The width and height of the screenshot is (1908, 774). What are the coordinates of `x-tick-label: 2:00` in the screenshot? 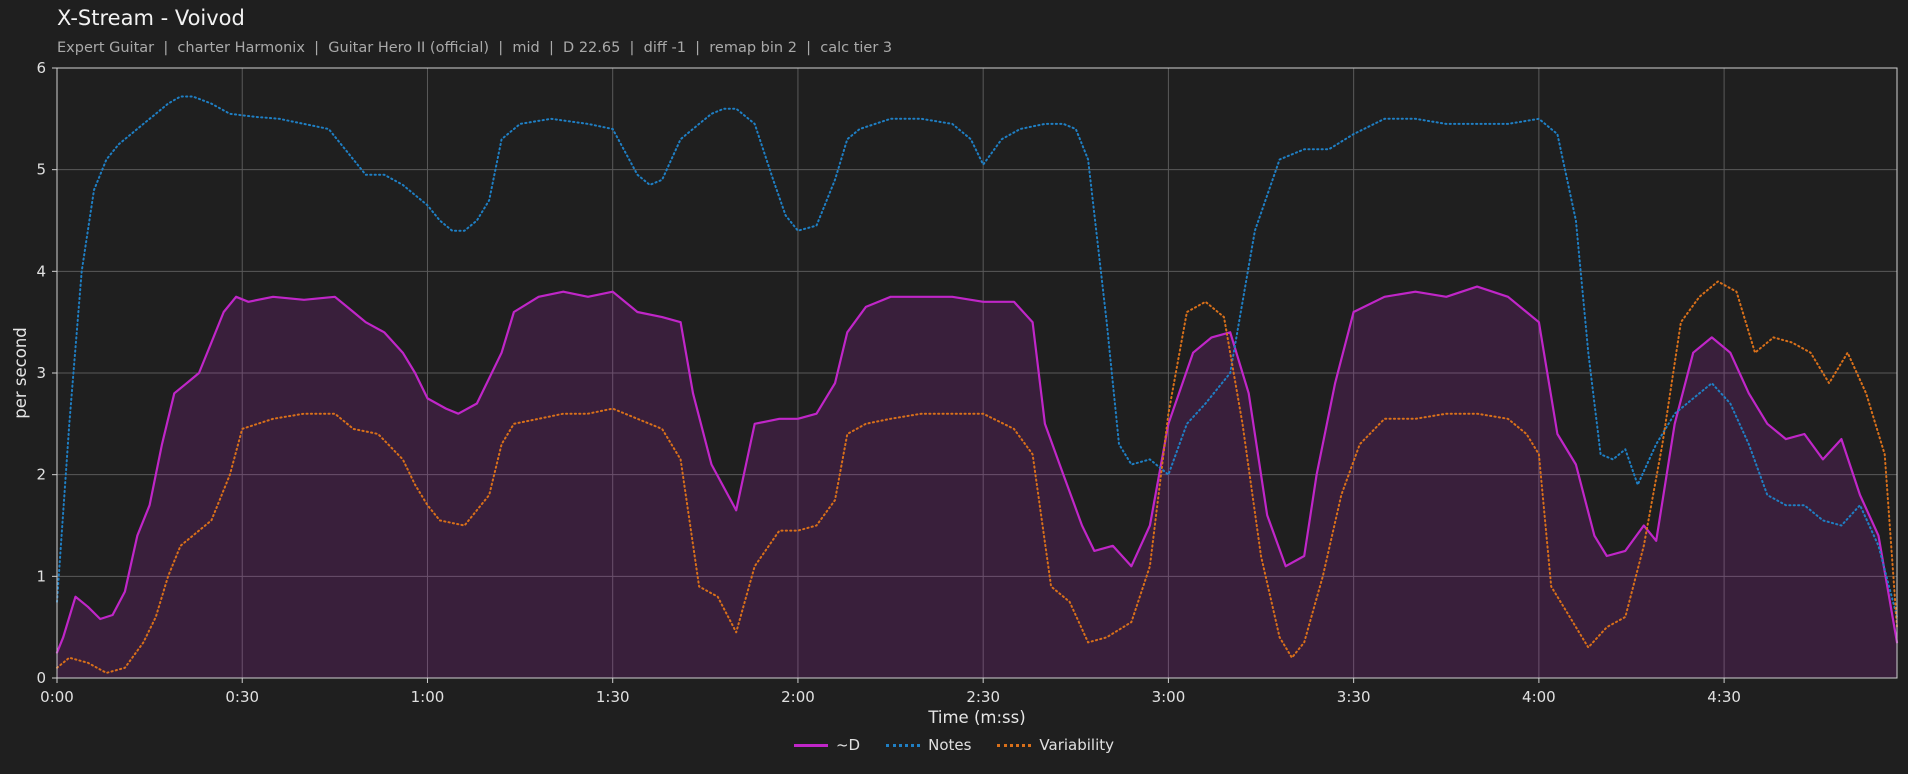 It's located at (798, 697).